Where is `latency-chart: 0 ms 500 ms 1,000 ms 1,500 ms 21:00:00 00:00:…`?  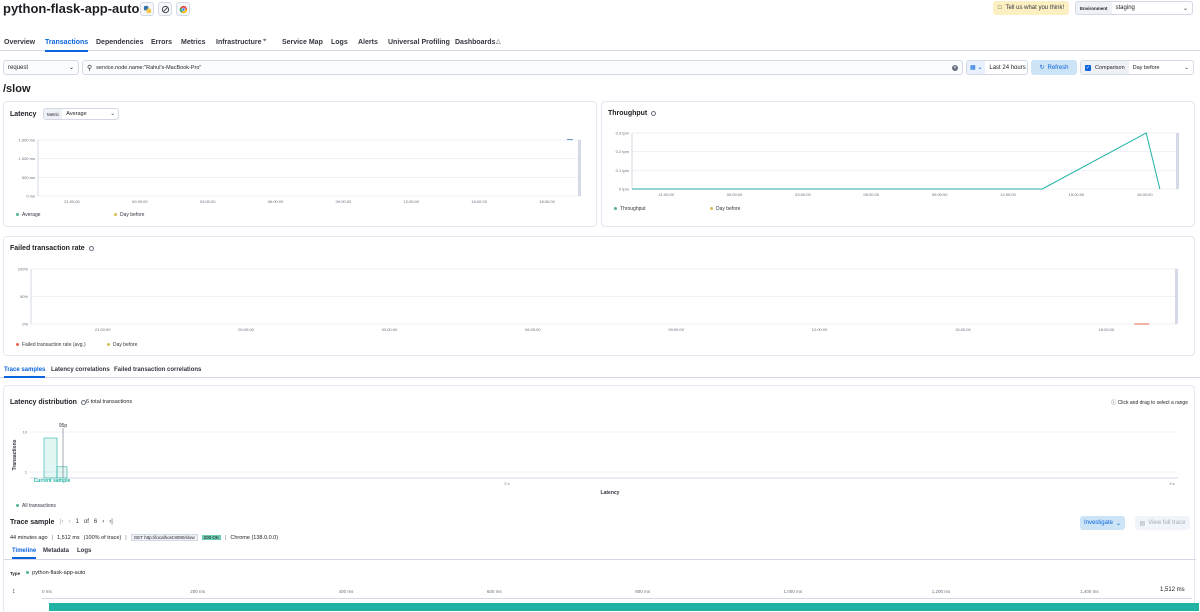
latency-chart: 0 ms 500 ms 1,000 ms 1,500 ms 21:00:00 00:00:… is located at coordinates (301, 176).